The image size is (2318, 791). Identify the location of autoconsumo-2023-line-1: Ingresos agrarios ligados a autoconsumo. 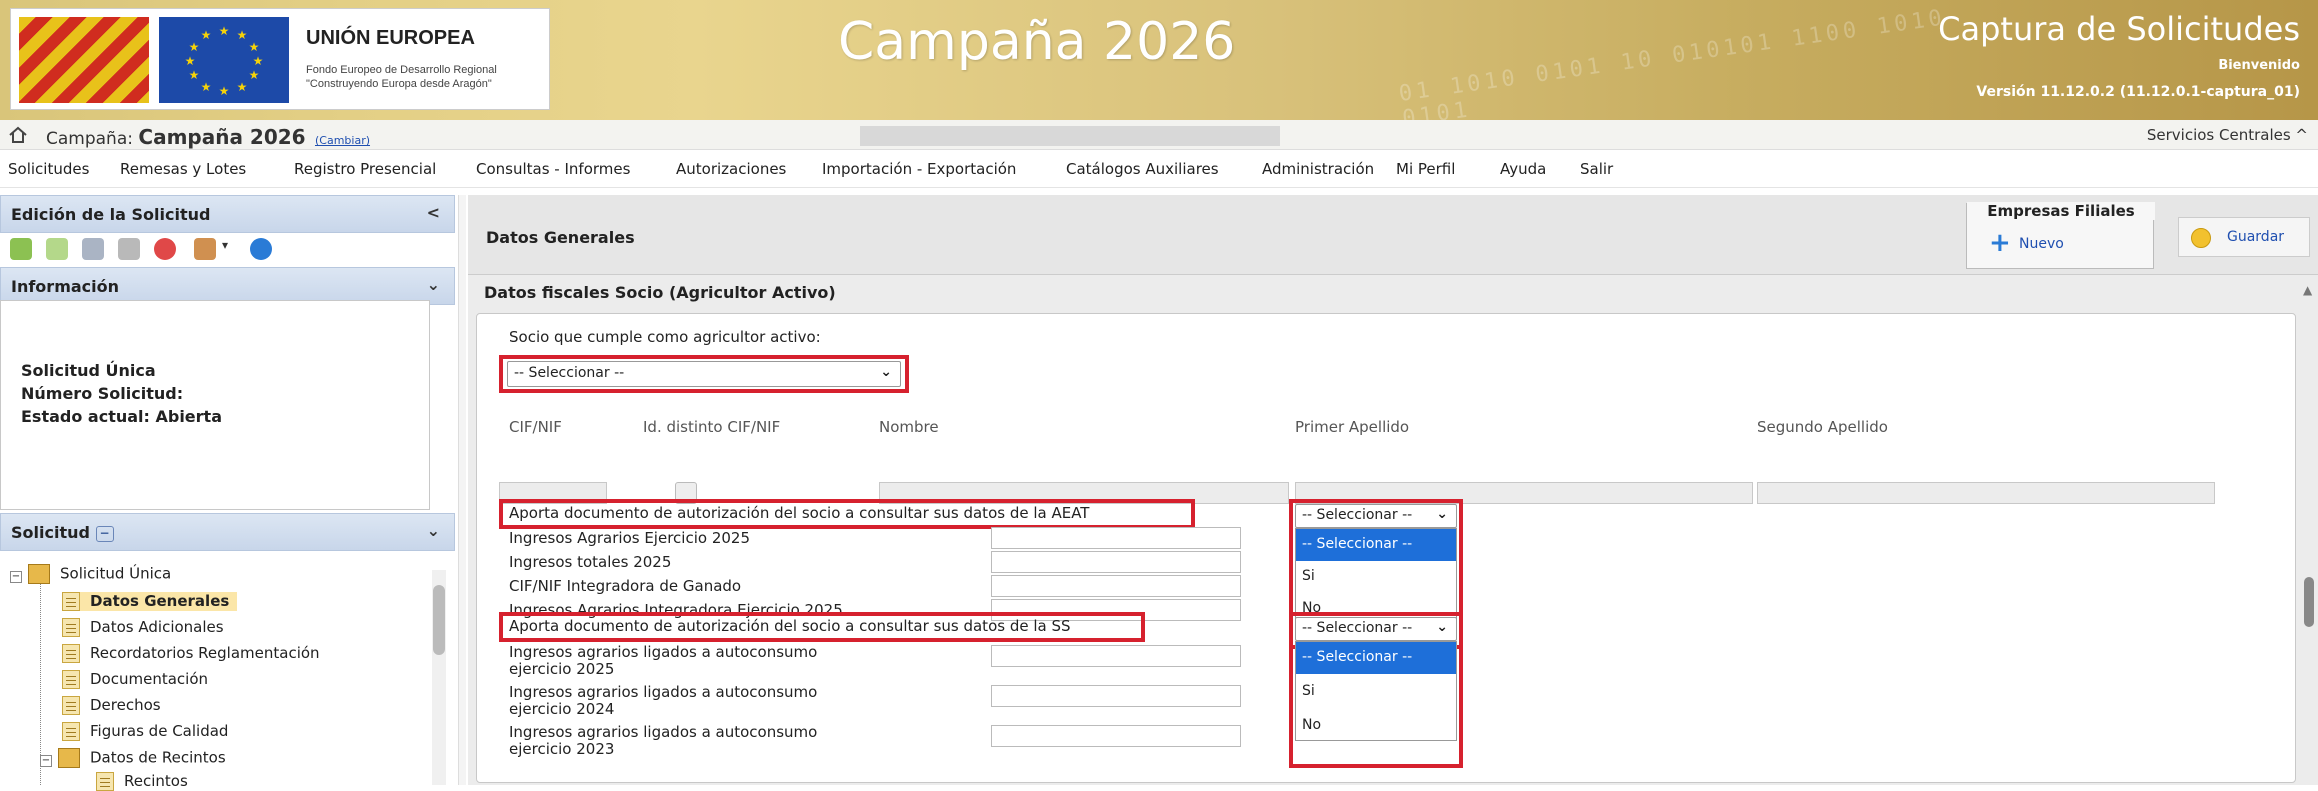
(663, 732).